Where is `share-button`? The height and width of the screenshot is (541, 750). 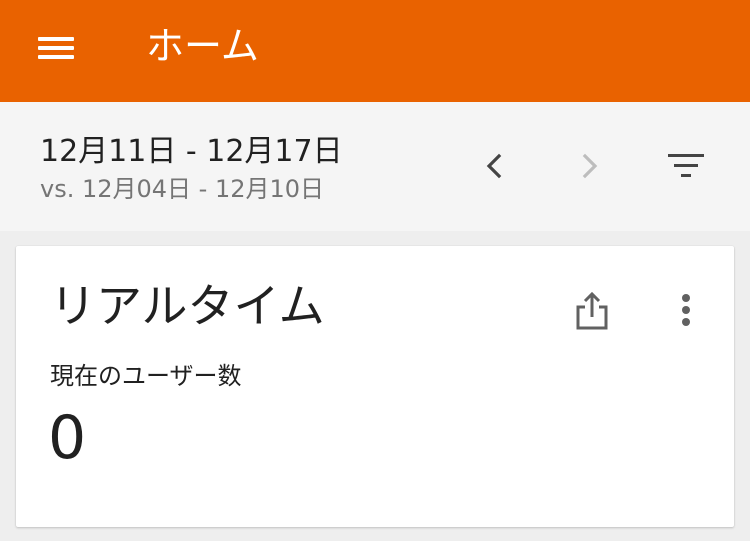 share-button is located at coordinates (592, 312).